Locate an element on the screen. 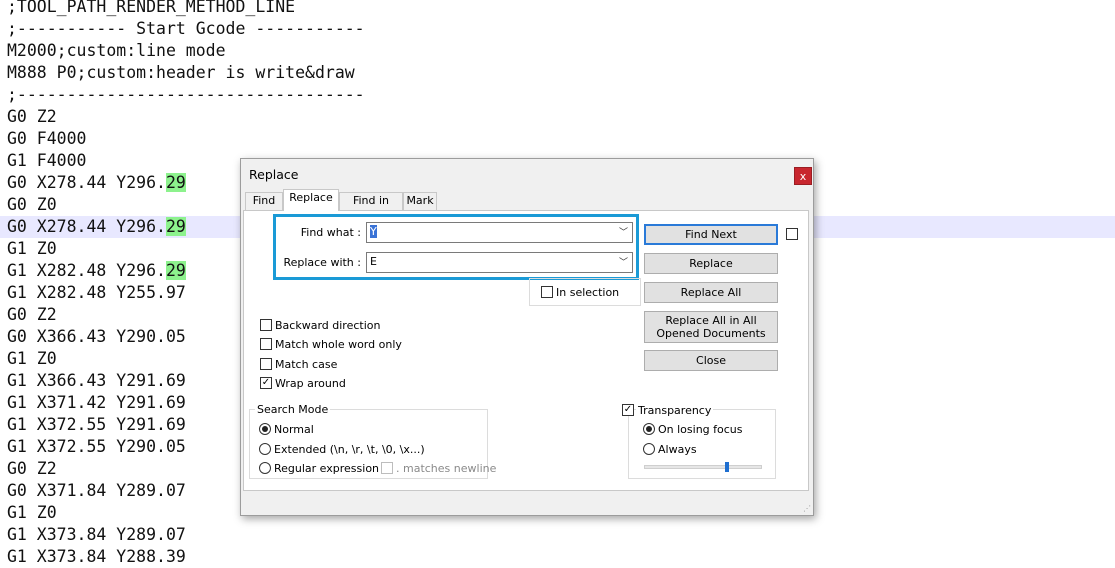 The width and height of the screenshot is (1115, 568). transparency-slider-thumb is located at coordinates (727, 467).